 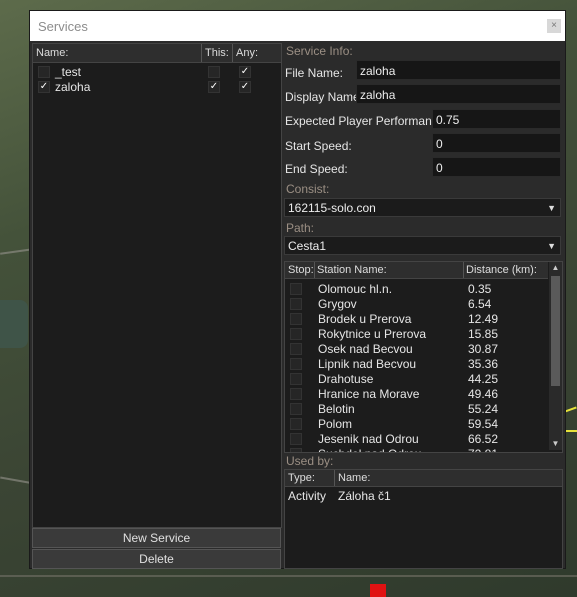 I want to click on stop-row: Jesenik nad Odrou 66.52, so click(x=416, y=438).